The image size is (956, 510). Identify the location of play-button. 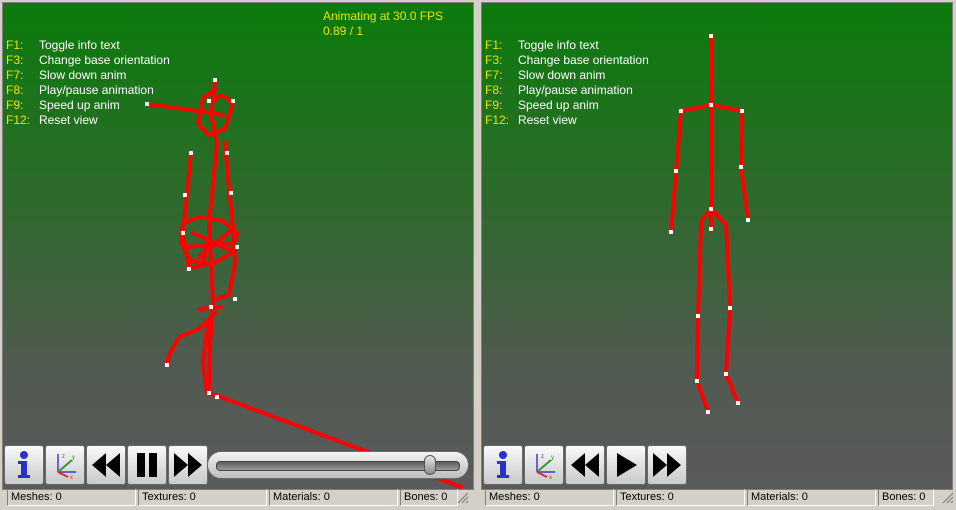
(626, 465).